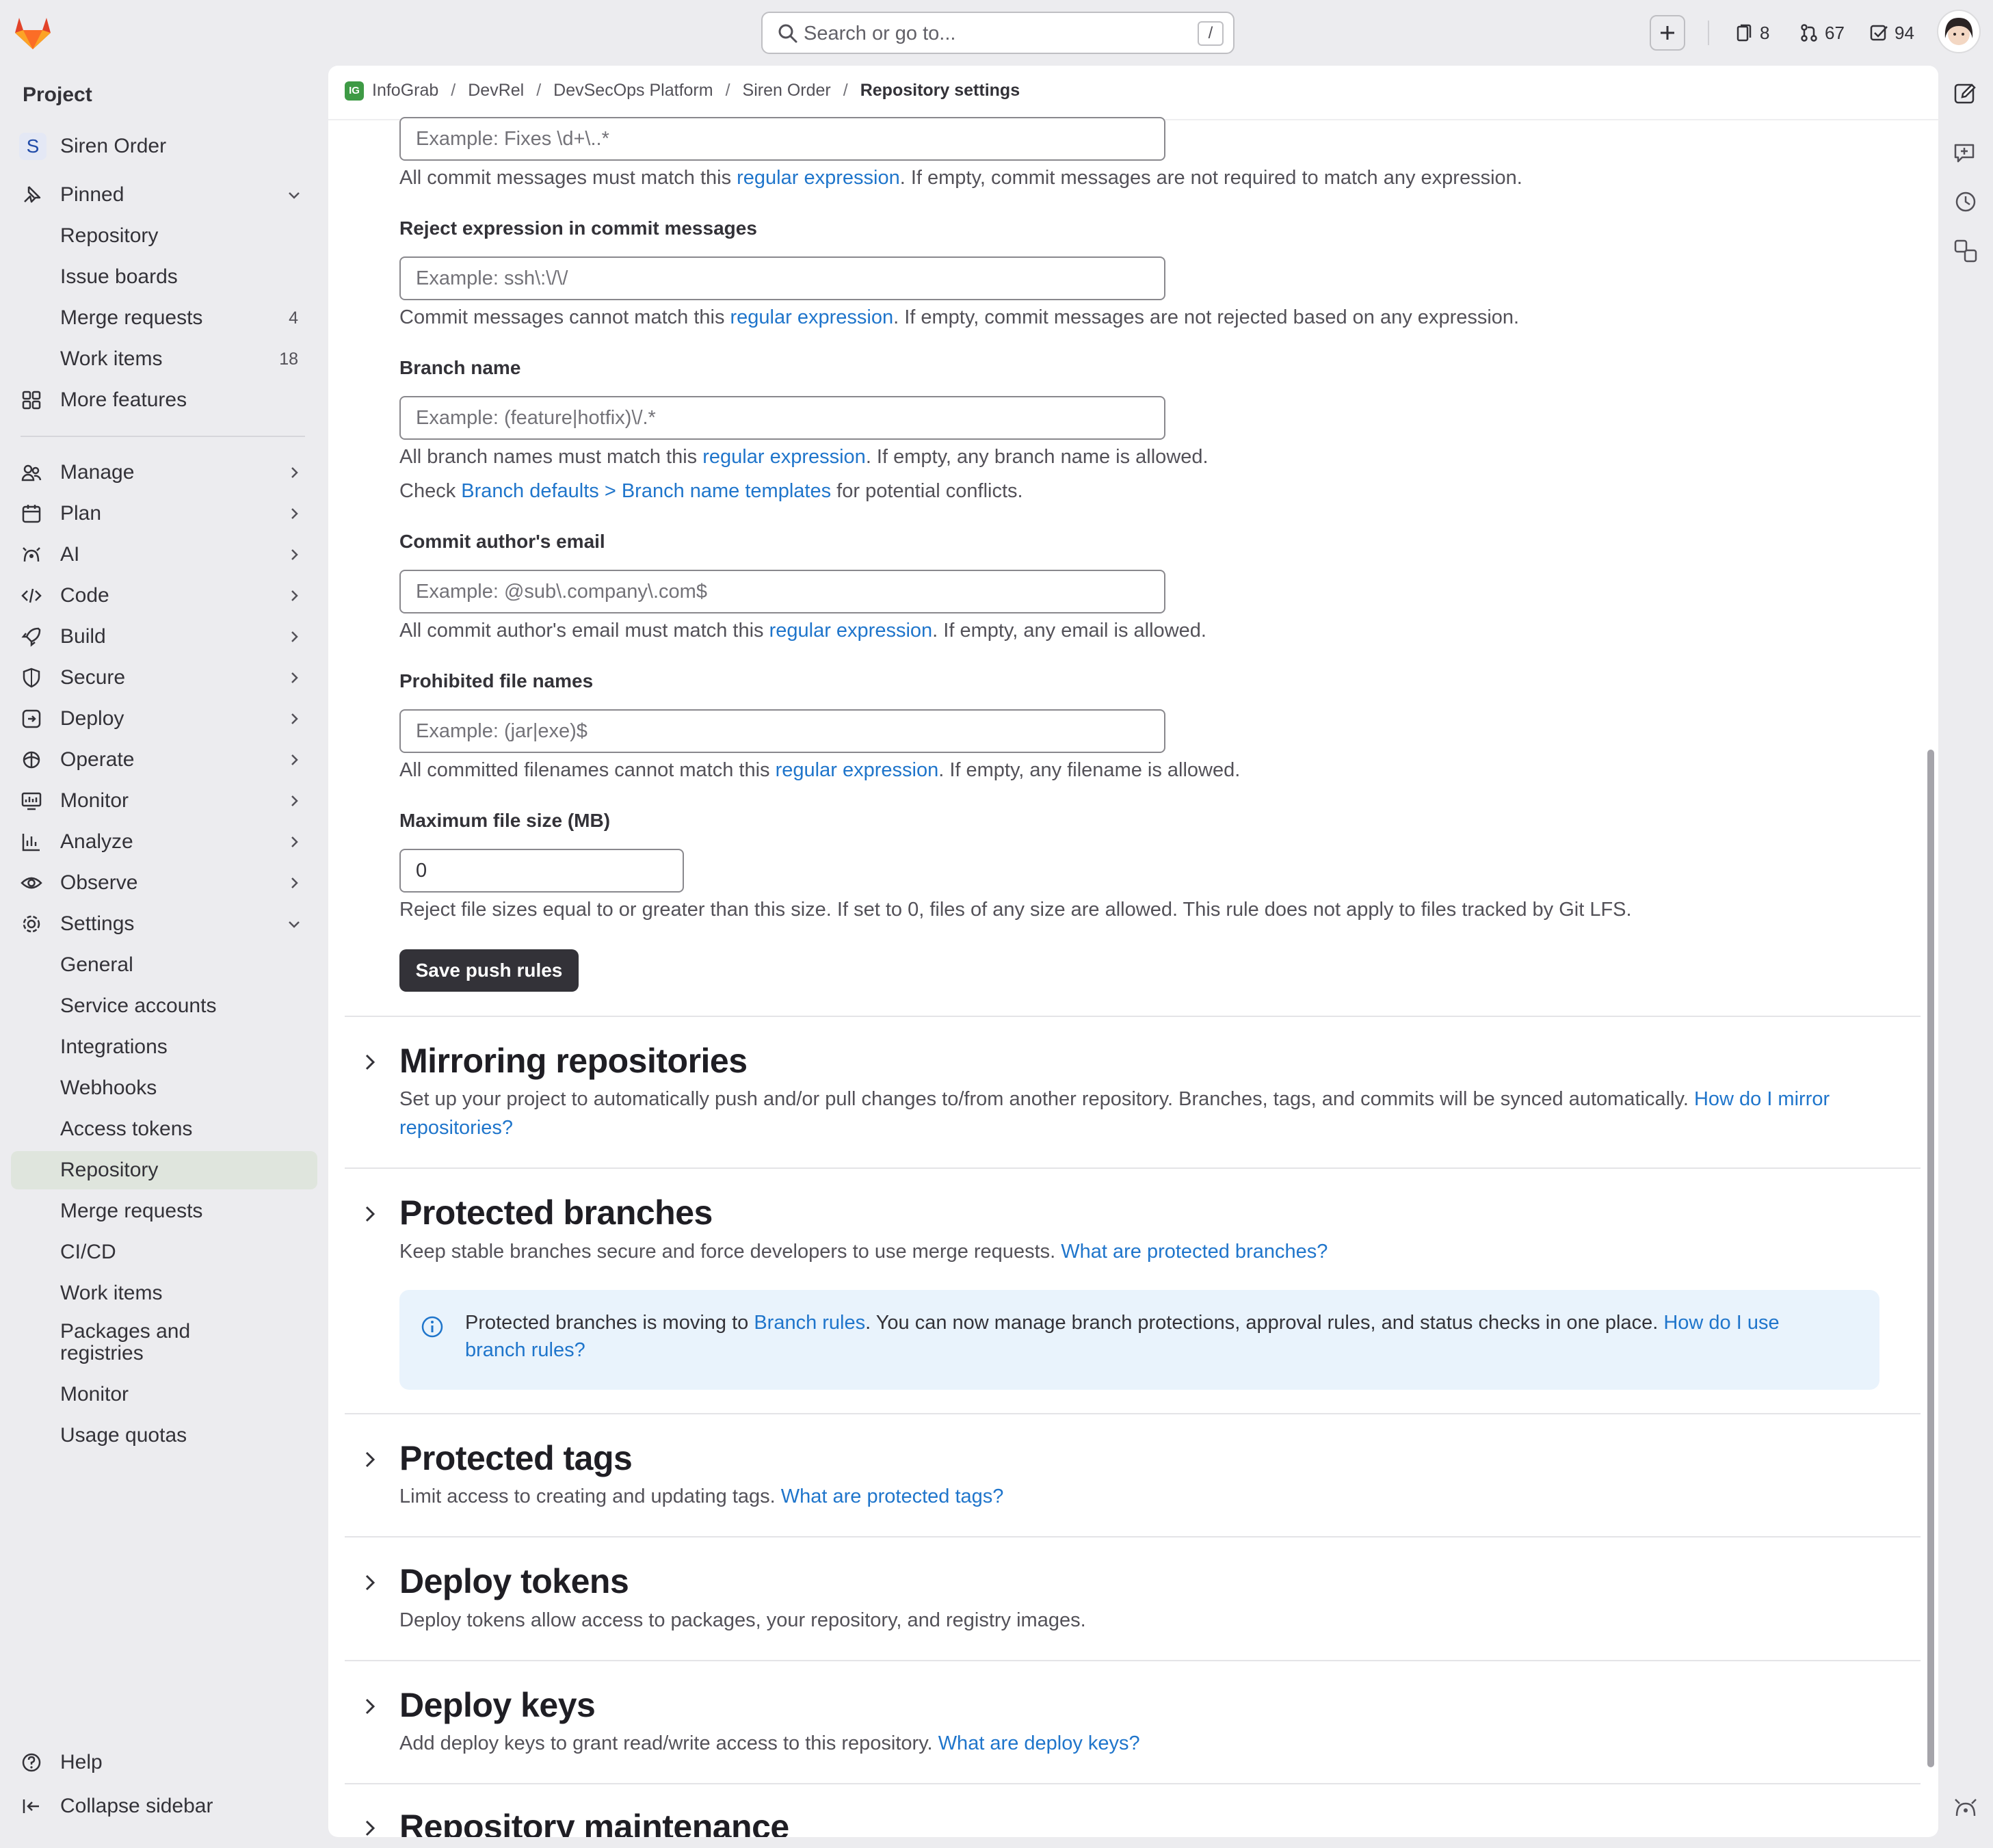 The width and height of the screenshot is (1993, 1848). I want to click on settings-item-label: Work items, so click(112, 1293).